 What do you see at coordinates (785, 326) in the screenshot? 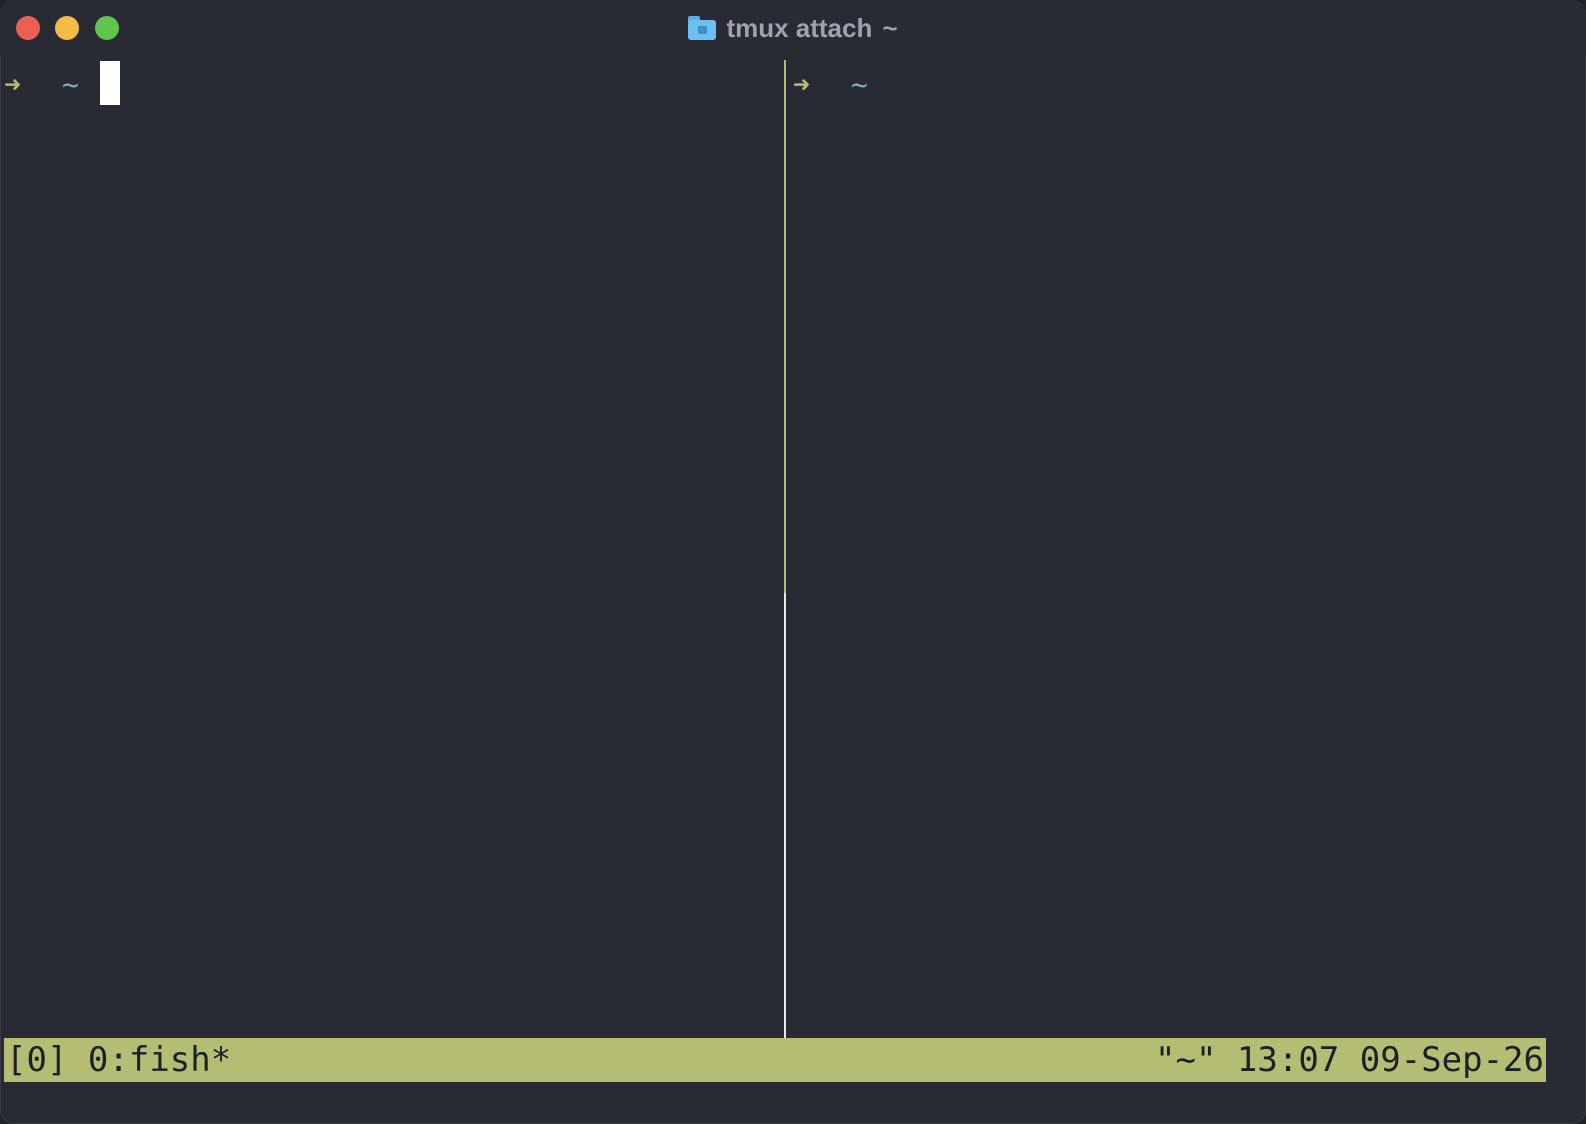
I see `pane-divider-active` at bounding box center [785, 326].